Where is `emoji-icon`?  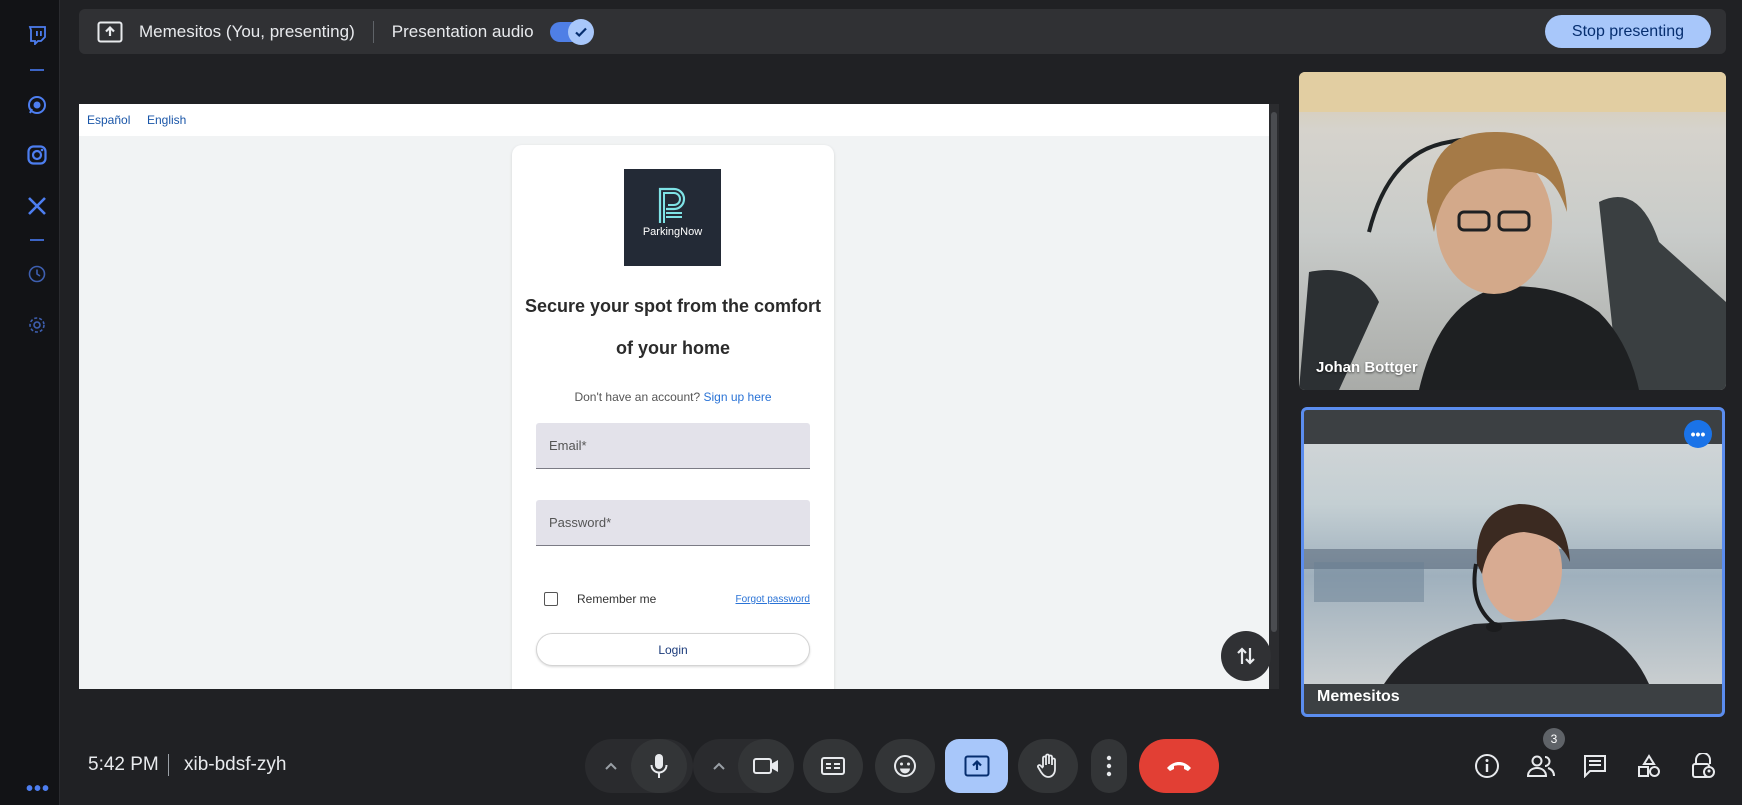
emoji-icon is located at coordinates (905, 766).